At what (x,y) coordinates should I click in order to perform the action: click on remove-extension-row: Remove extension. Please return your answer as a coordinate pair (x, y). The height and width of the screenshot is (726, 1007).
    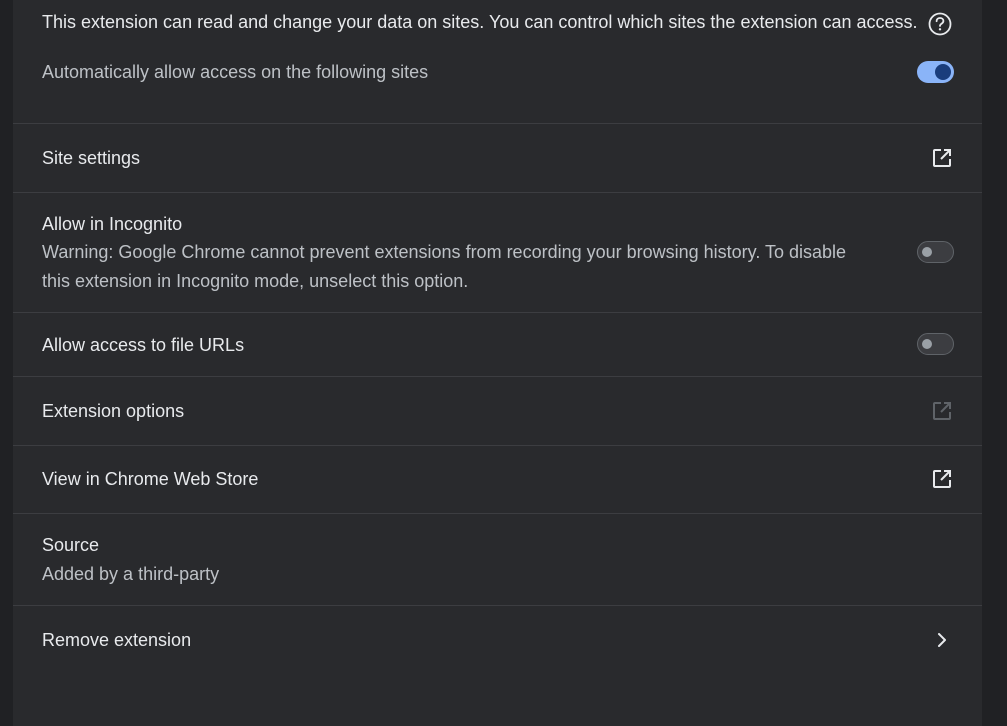
    Looking at the image, I should click on (497, 640).